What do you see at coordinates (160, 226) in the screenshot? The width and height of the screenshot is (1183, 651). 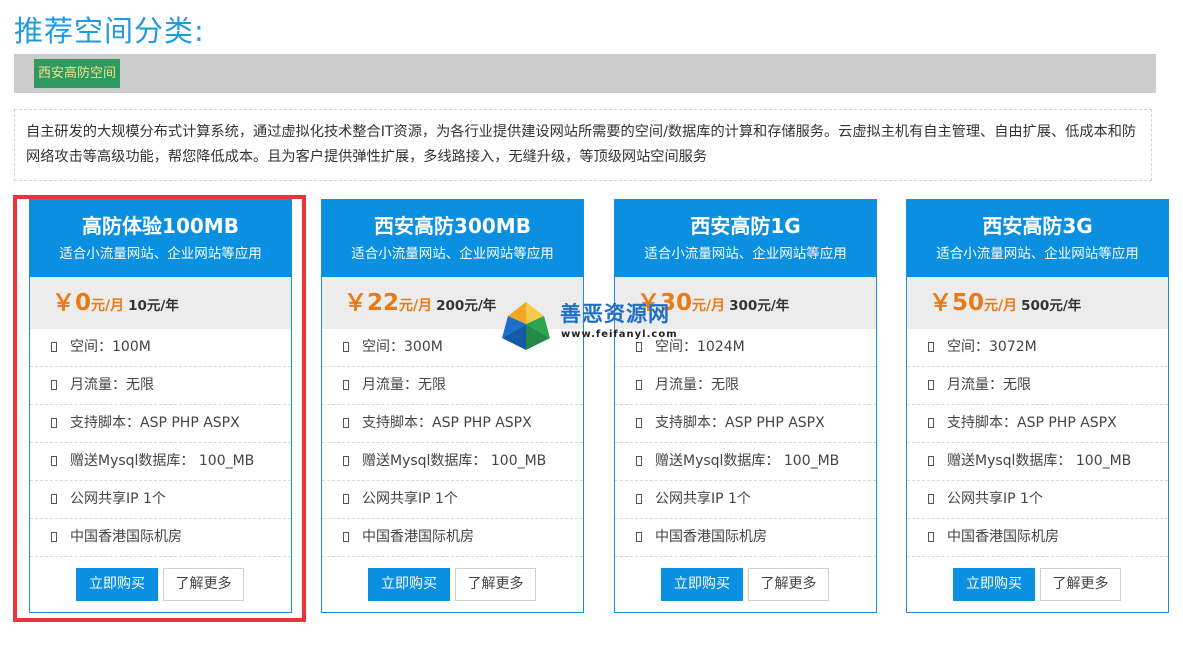 I see `plan-title: 高防体验100MB` at bounding box center [160, 226].